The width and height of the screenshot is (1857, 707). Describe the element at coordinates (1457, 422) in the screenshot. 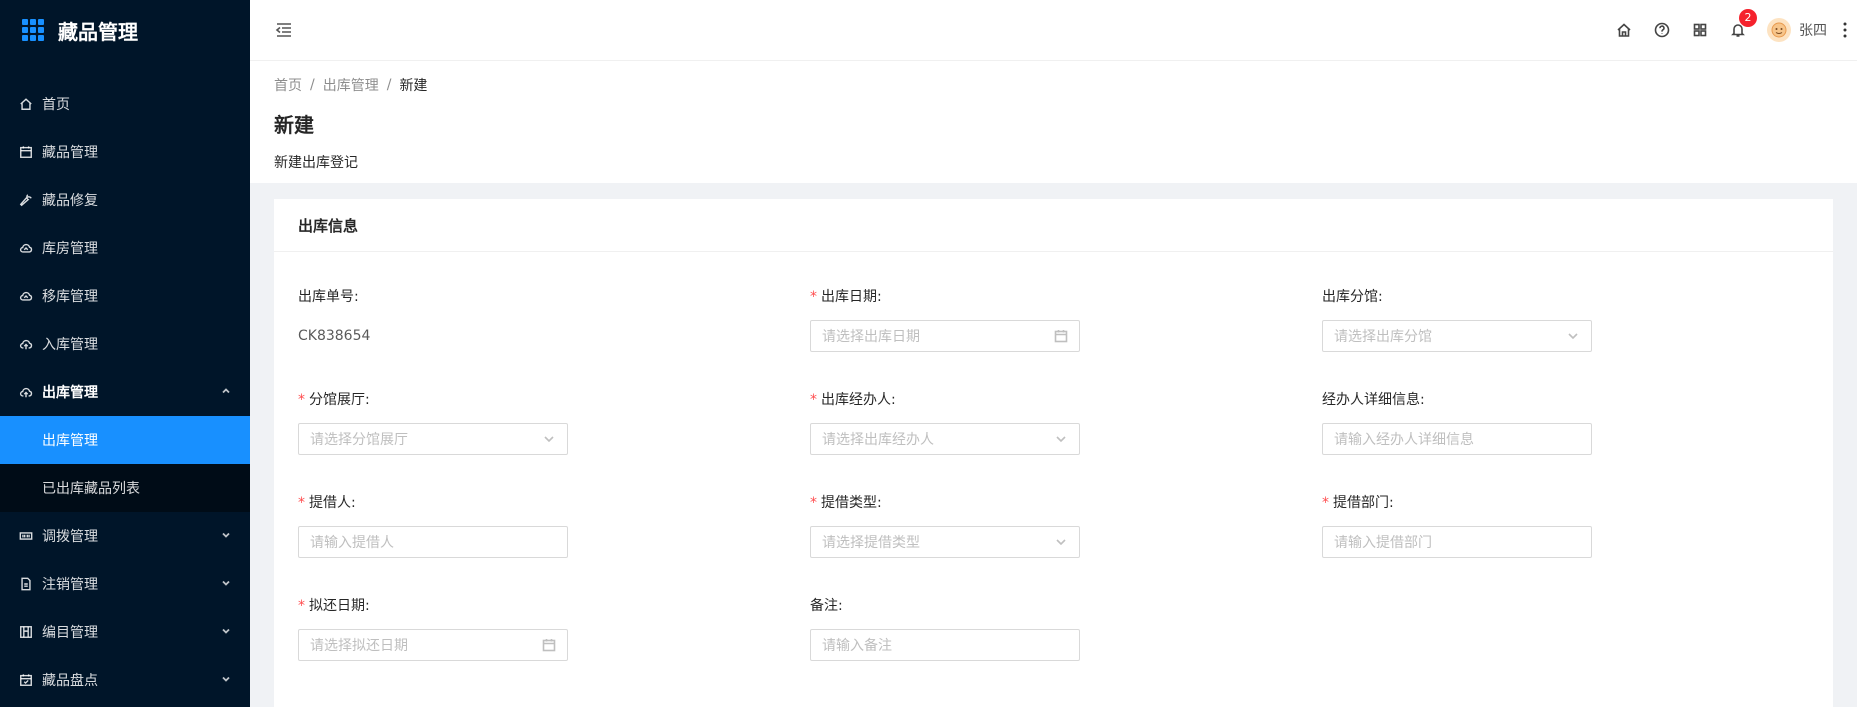

I see `field-handler-info: 经办人详细信息: 请输入经办人详细信息` at that location.